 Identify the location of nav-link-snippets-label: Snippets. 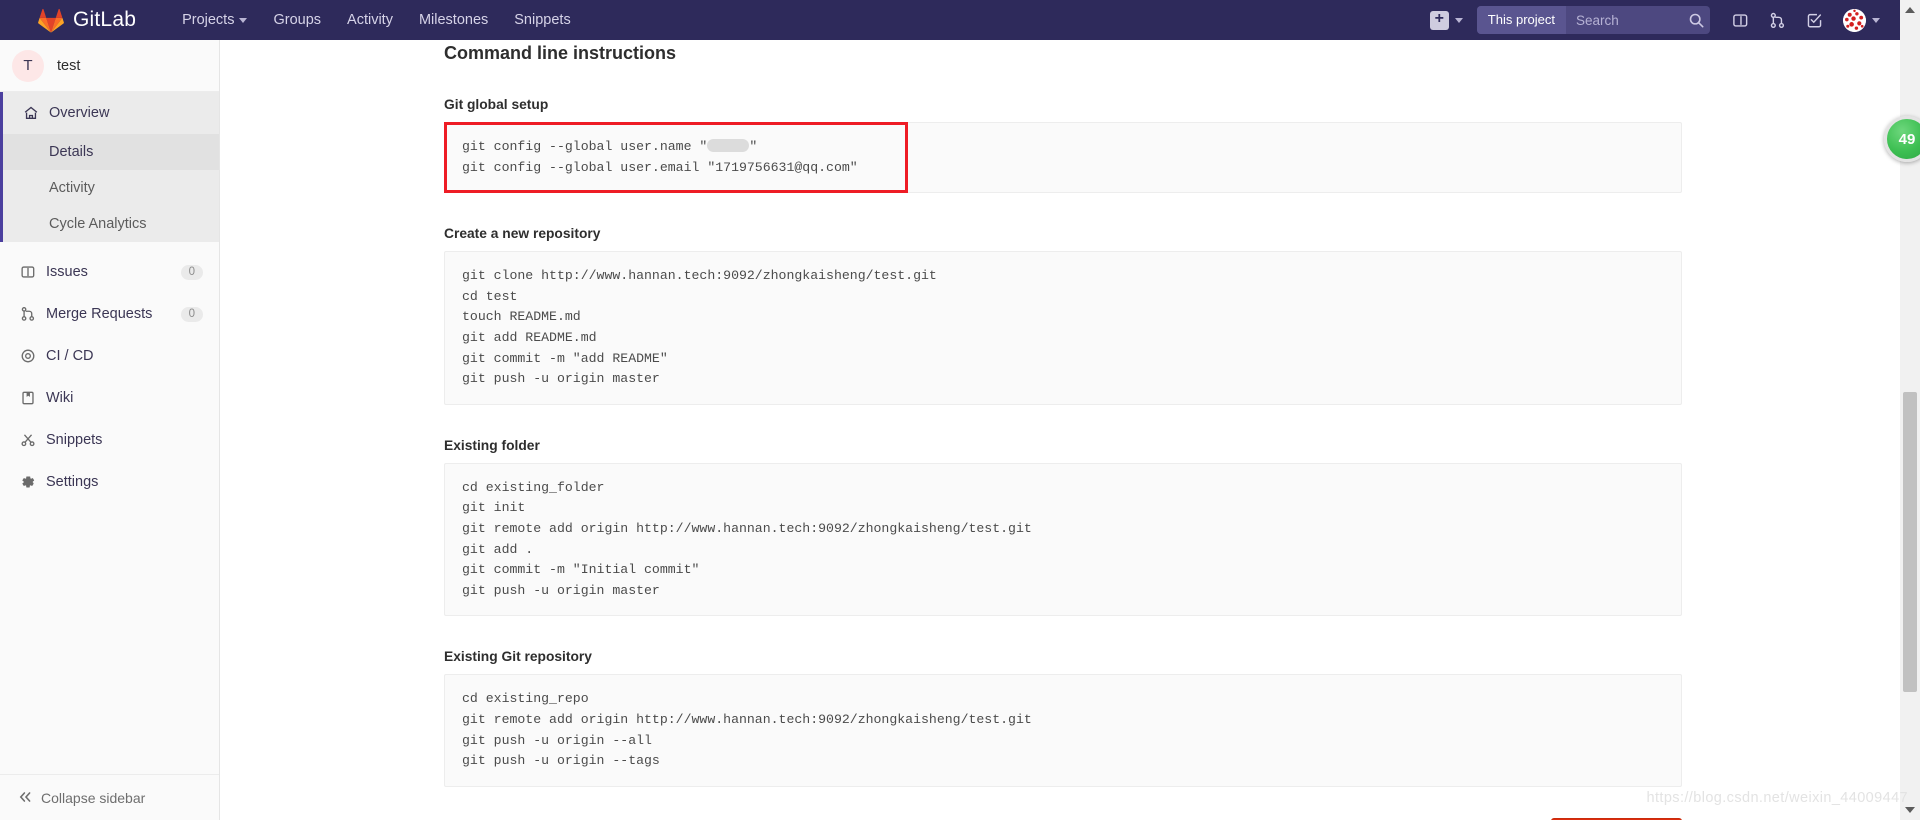
(542, 20).